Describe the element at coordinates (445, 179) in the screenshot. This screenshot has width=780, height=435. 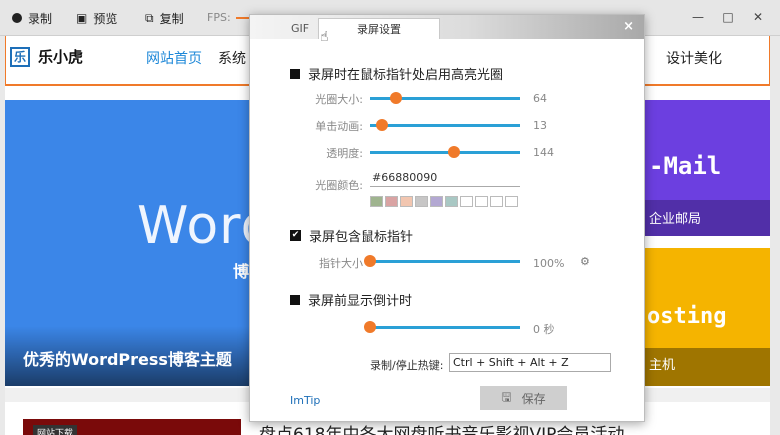
I see `color-value-field: #66880090` at that location.